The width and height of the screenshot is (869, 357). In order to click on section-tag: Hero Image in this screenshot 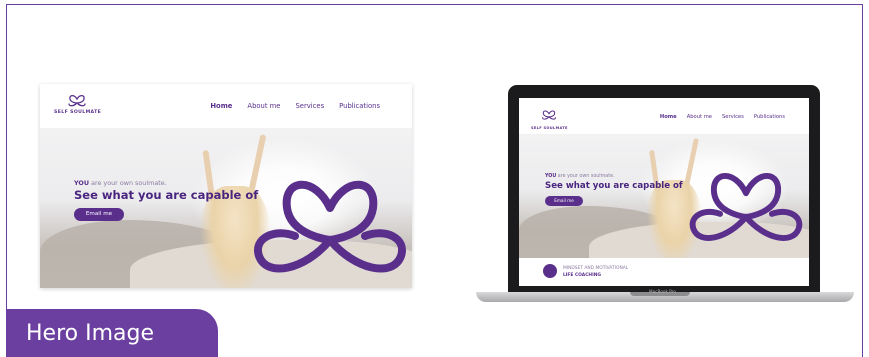, I will do `click(112, 333)`.